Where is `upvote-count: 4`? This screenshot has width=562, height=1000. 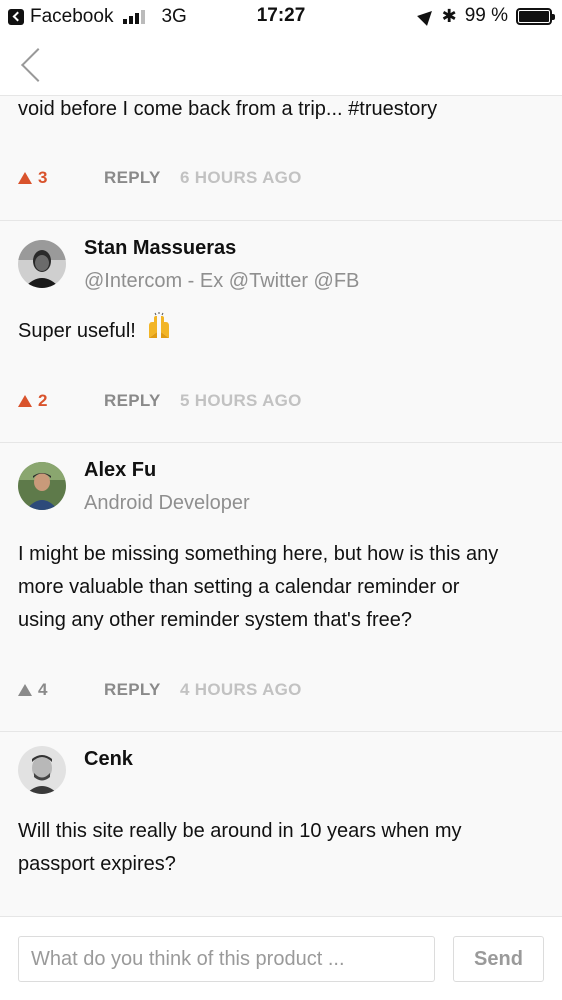
upvote-count: 4 is located at coordinates (43, 689).